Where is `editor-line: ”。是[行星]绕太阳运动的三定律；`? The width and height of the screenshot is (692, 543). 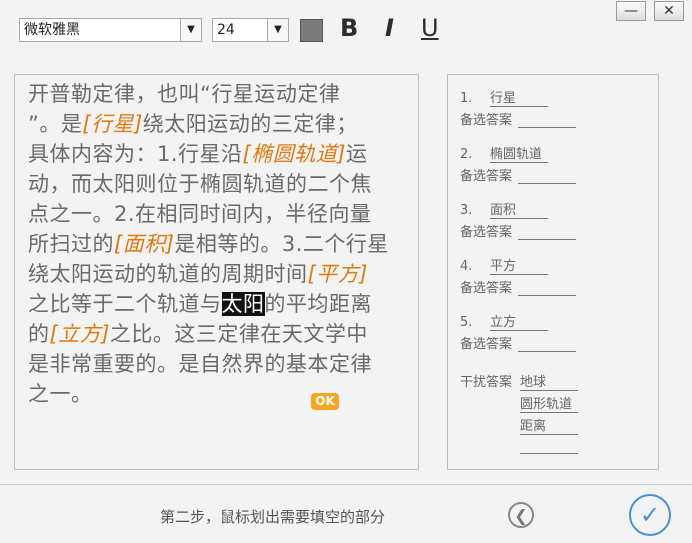
editor-line: ”。是[行星]绕太阳运动的三定律； is located at coordinates (193, 124).